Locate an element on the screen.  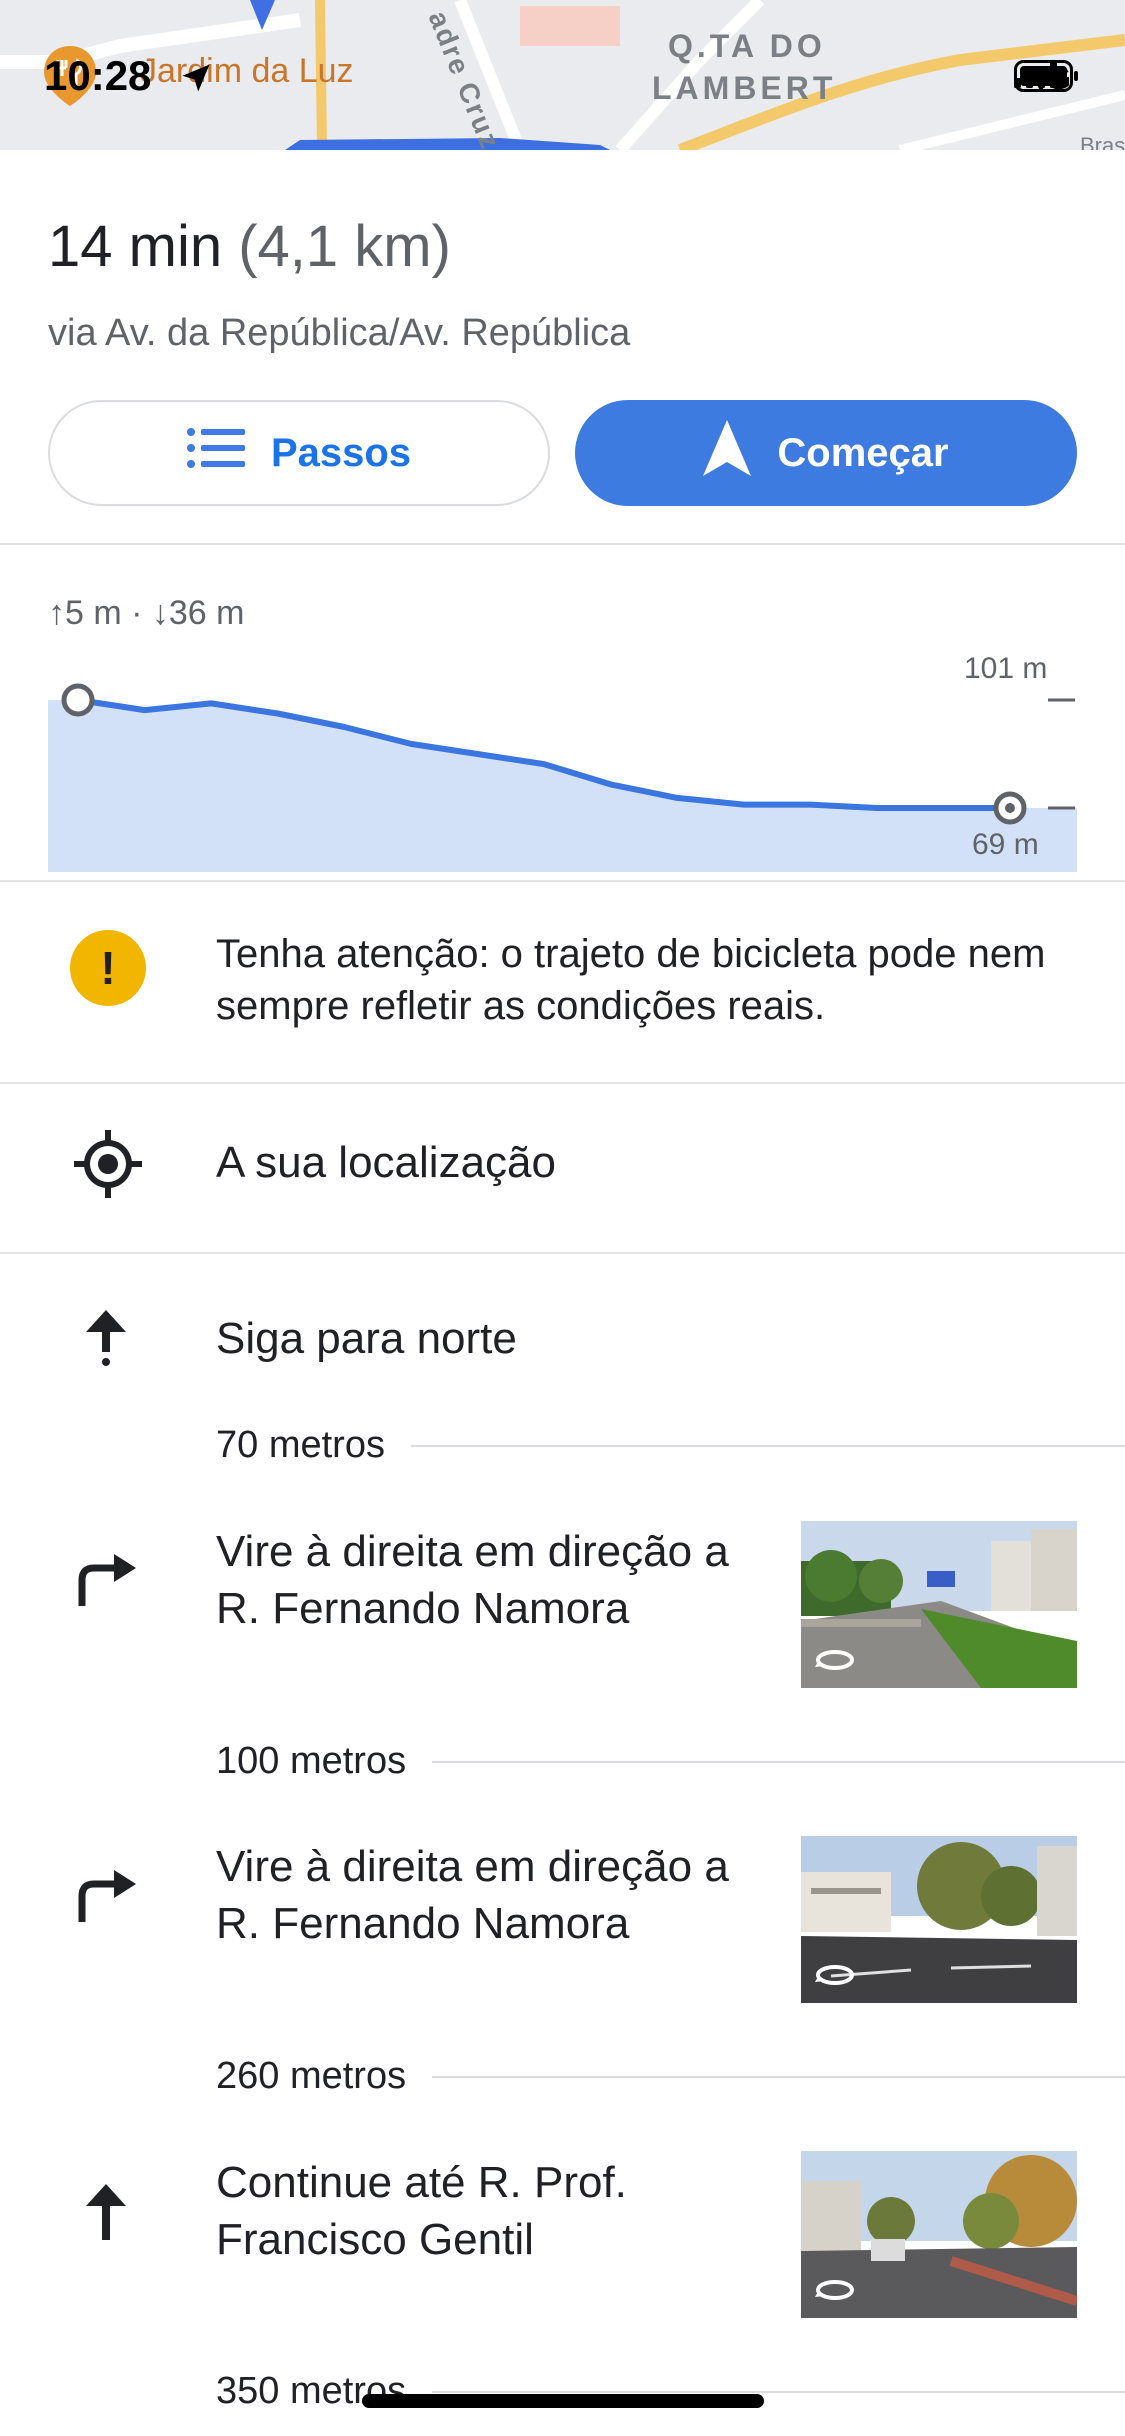
start-button: Começar is located at coordinates (826, 453).